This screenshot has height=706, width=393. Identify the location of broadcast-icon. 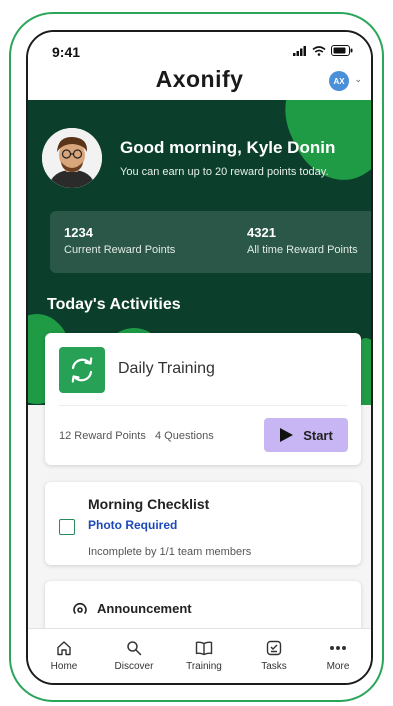
(80, 608).